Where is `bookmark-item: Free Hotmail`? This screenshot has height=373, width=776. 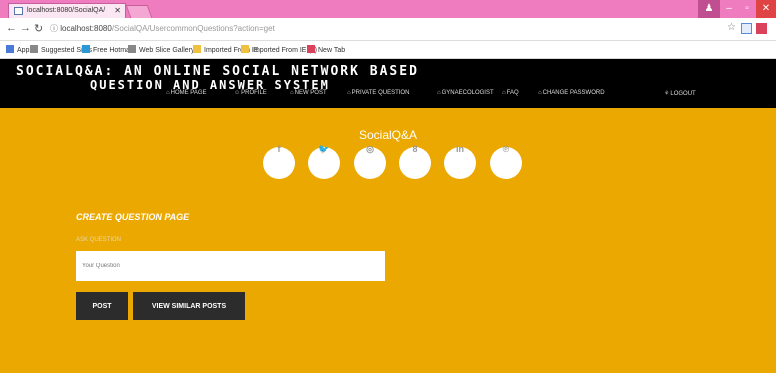
bookmark-item: Free Hotmail is located at coordinates (107, 49).